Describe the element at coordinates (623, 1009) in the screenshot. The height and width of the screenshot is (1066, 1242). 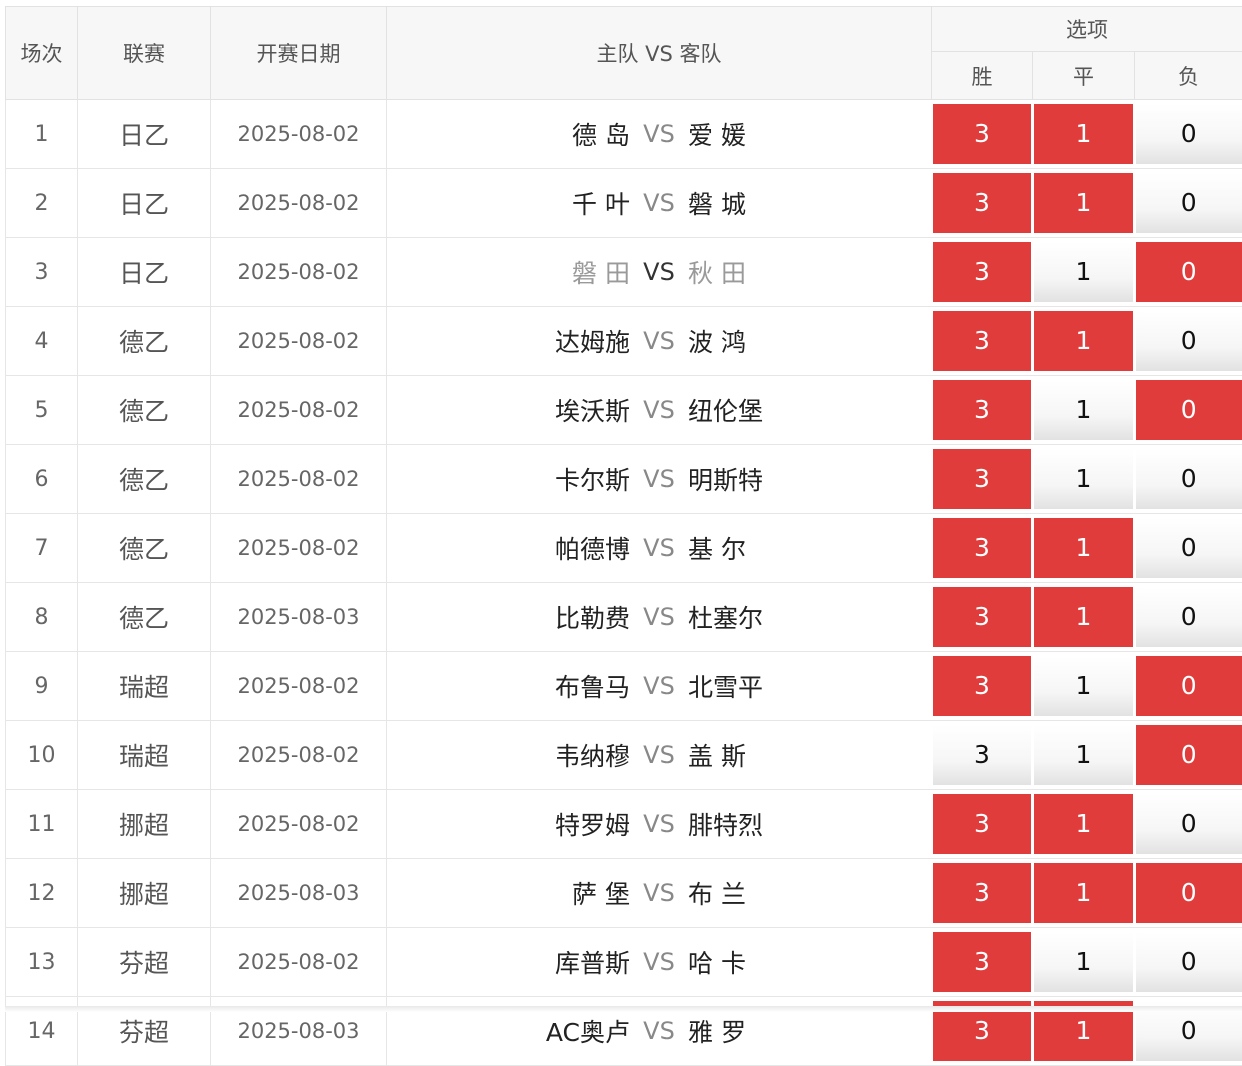
I see `bottom-shadow` at that location.